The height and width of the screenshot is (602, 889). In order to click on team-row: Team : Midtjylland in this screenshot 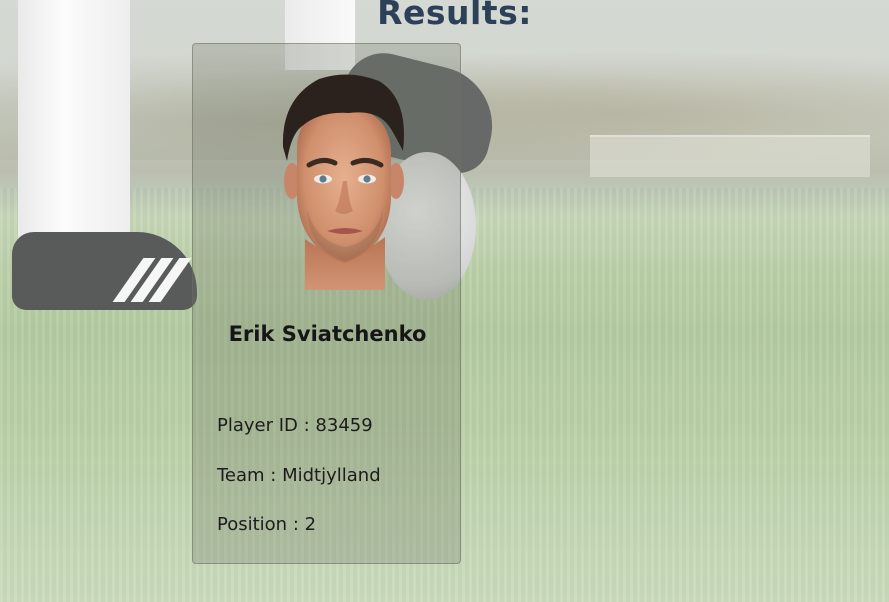, I will do `click(299, 475)`.